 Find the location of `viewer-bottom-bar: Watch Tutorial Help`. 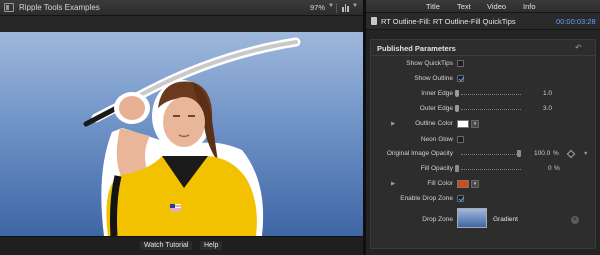

viewer-bottom-bar: Watch Tutorial Help is located at coordinates (181, 245).